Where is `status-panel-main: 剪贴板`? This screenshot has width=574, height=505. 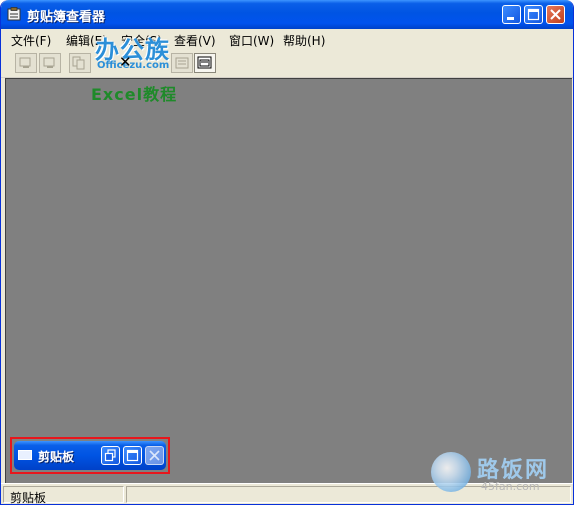 status-panel-main: 剪贴板 is located at coordinates (63, 495).